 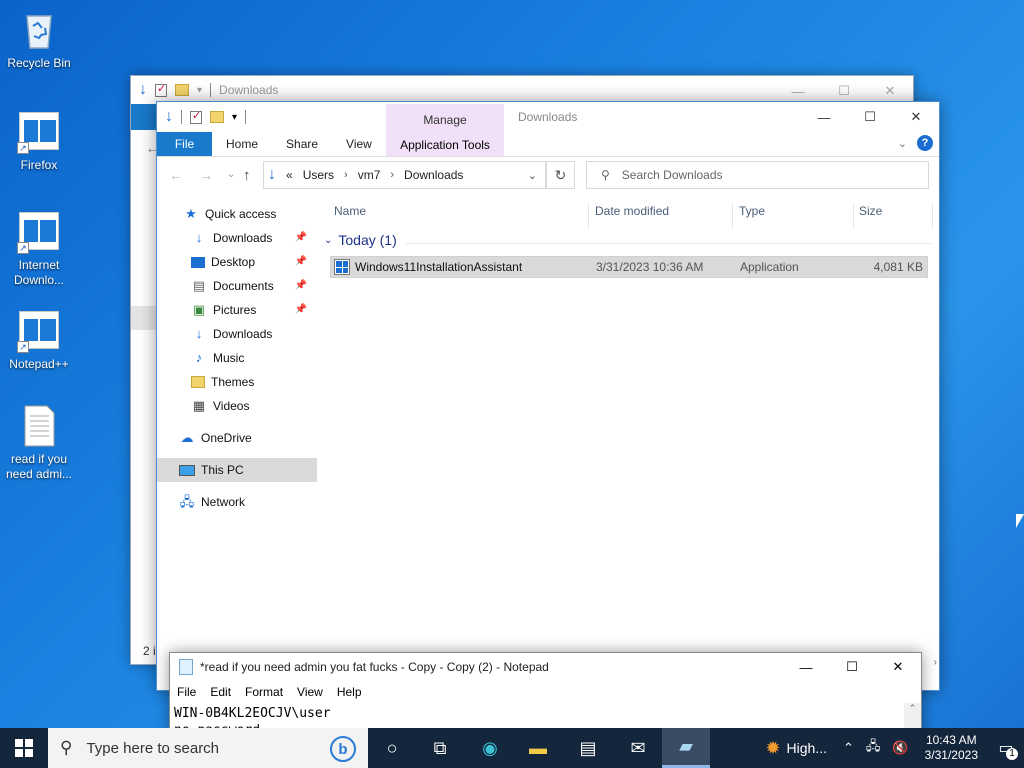 I want to click on start-button, so click(x=24, y=748).